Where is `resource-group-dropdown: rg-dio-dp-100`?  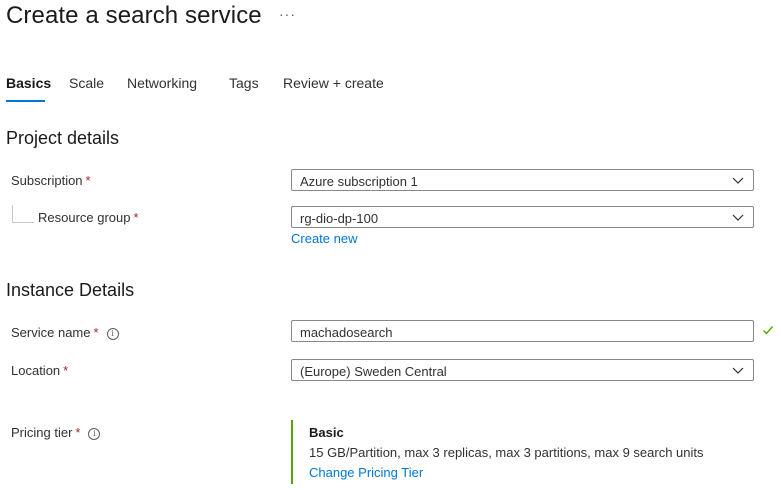
resource-group-dropdown: rg-dio-dp-100 is located at coordinates (522, 217).